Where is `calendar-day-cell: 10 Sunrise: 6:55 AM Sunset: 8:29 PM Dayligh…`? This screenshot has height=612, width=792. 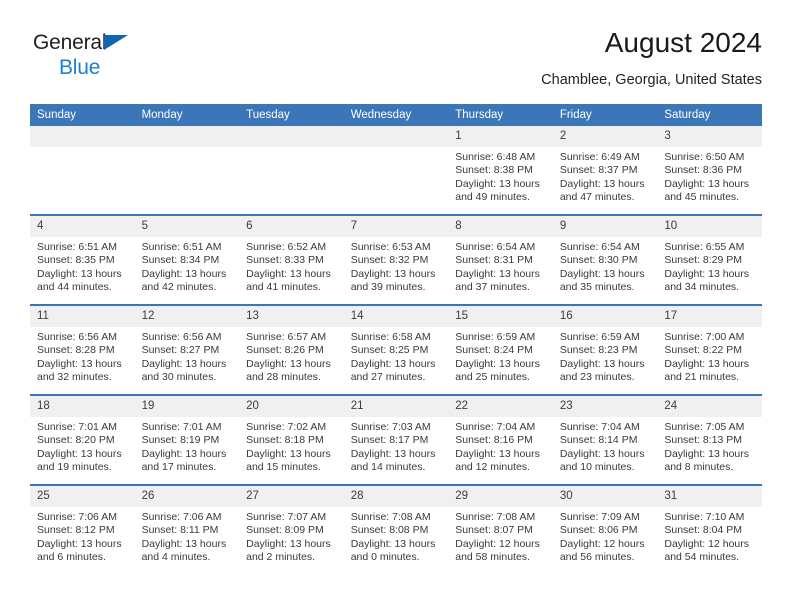 calendar-day-cell: 10 Sunrise: 6:55 AM Sunset: 8:29 PM Dayligh… is located at coordinates (709, 259).